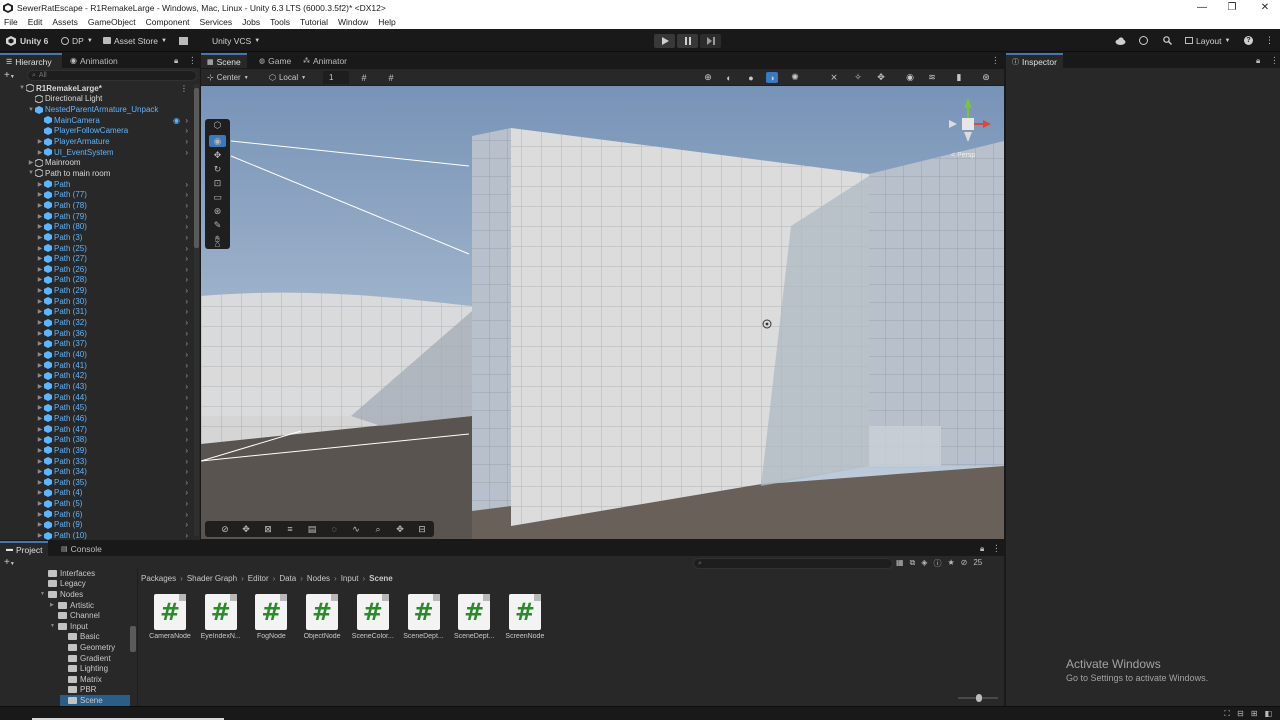  I want to click on breadcrumb-item: Data, so click(287, 578).